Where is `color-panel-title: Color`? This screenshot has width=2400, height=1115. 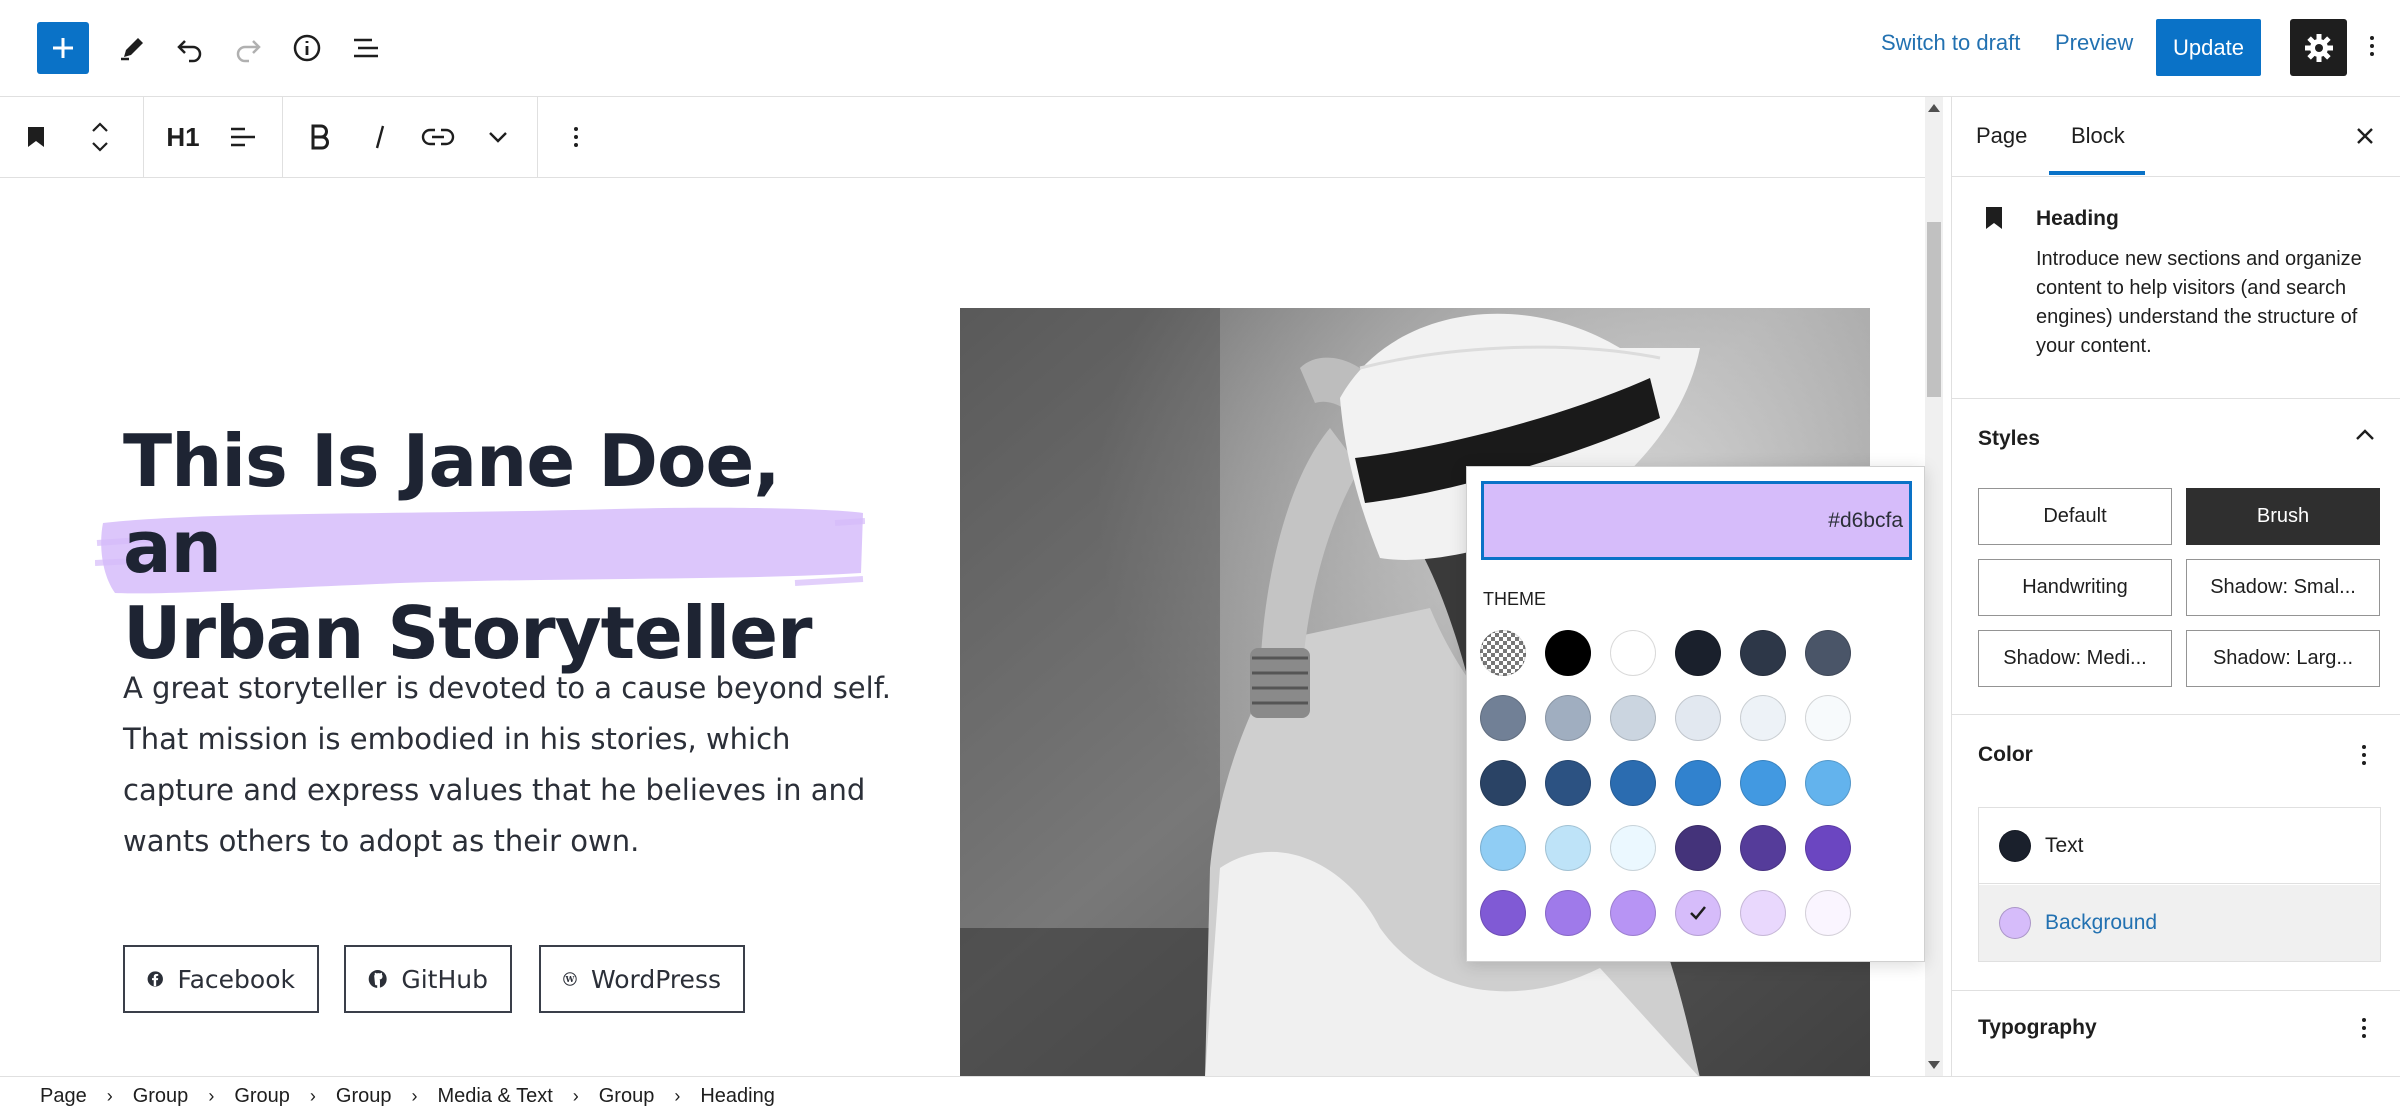
color-panel-title: Color is located at coordinates (2005, 754).